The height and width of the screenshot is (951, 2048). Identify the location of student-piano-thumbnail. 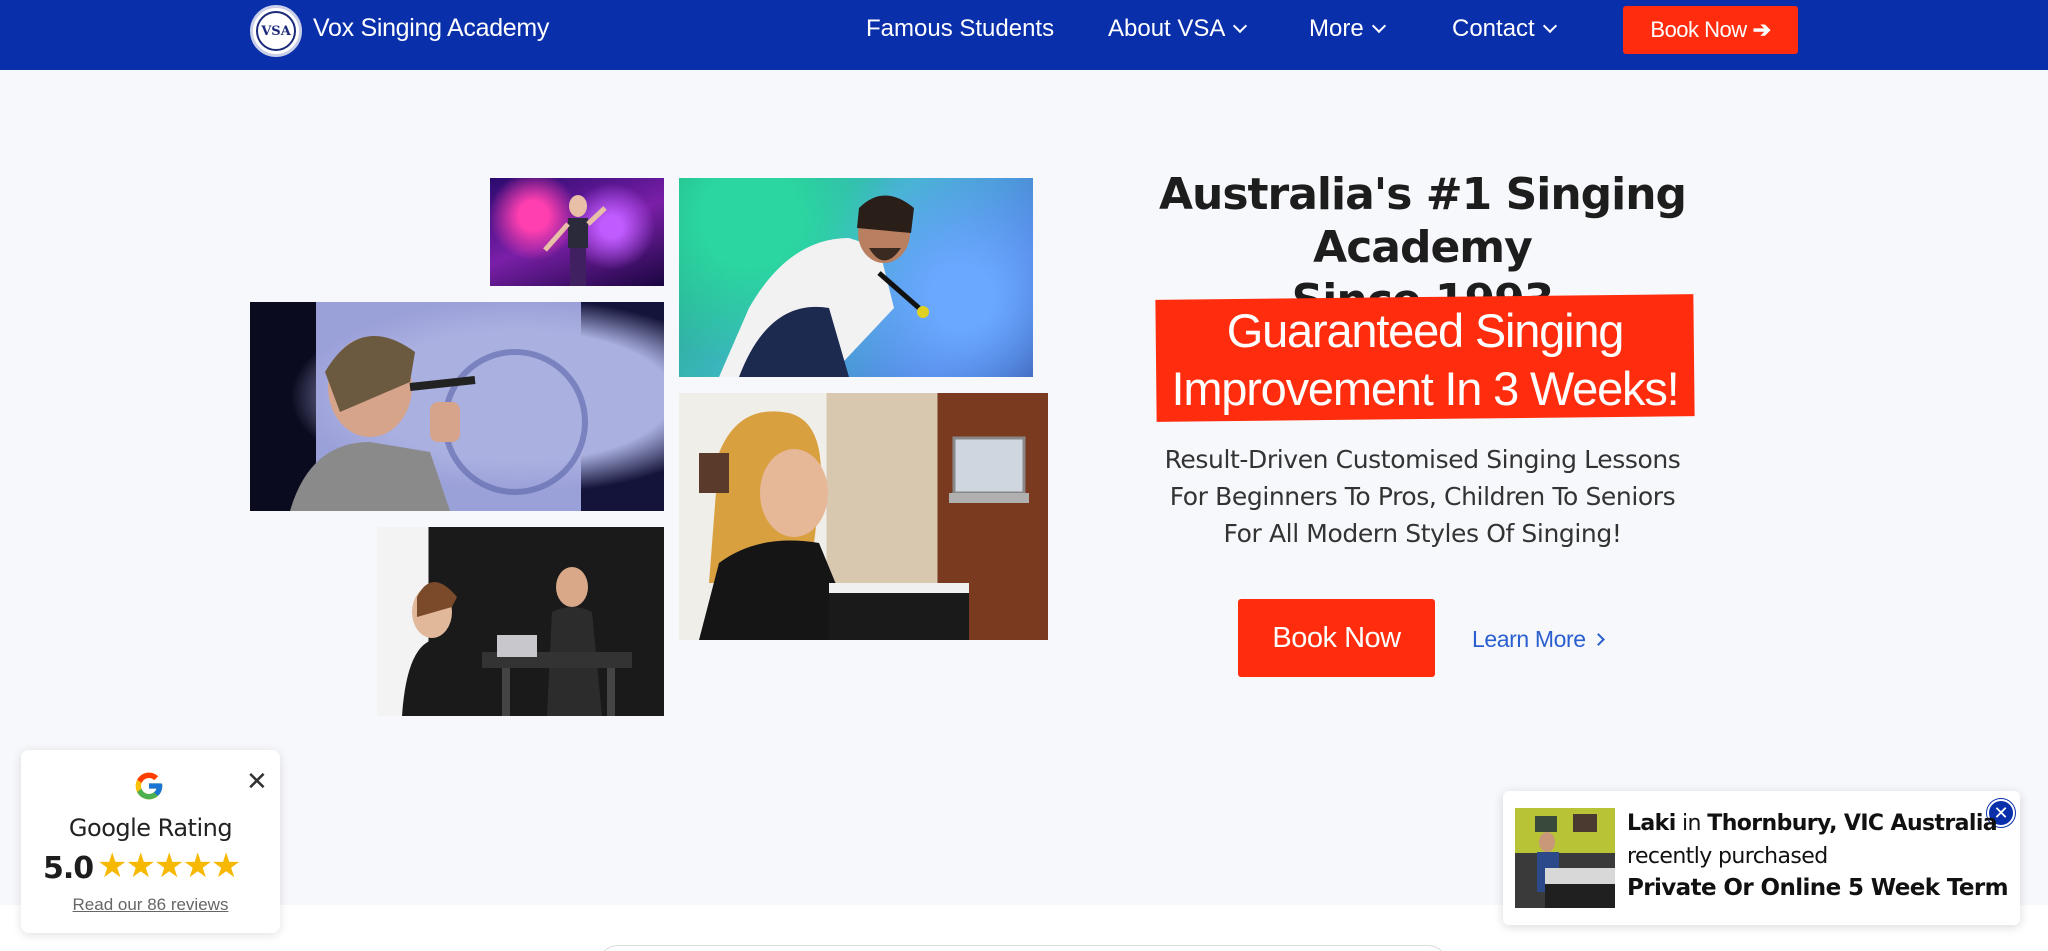
(1575, 861).